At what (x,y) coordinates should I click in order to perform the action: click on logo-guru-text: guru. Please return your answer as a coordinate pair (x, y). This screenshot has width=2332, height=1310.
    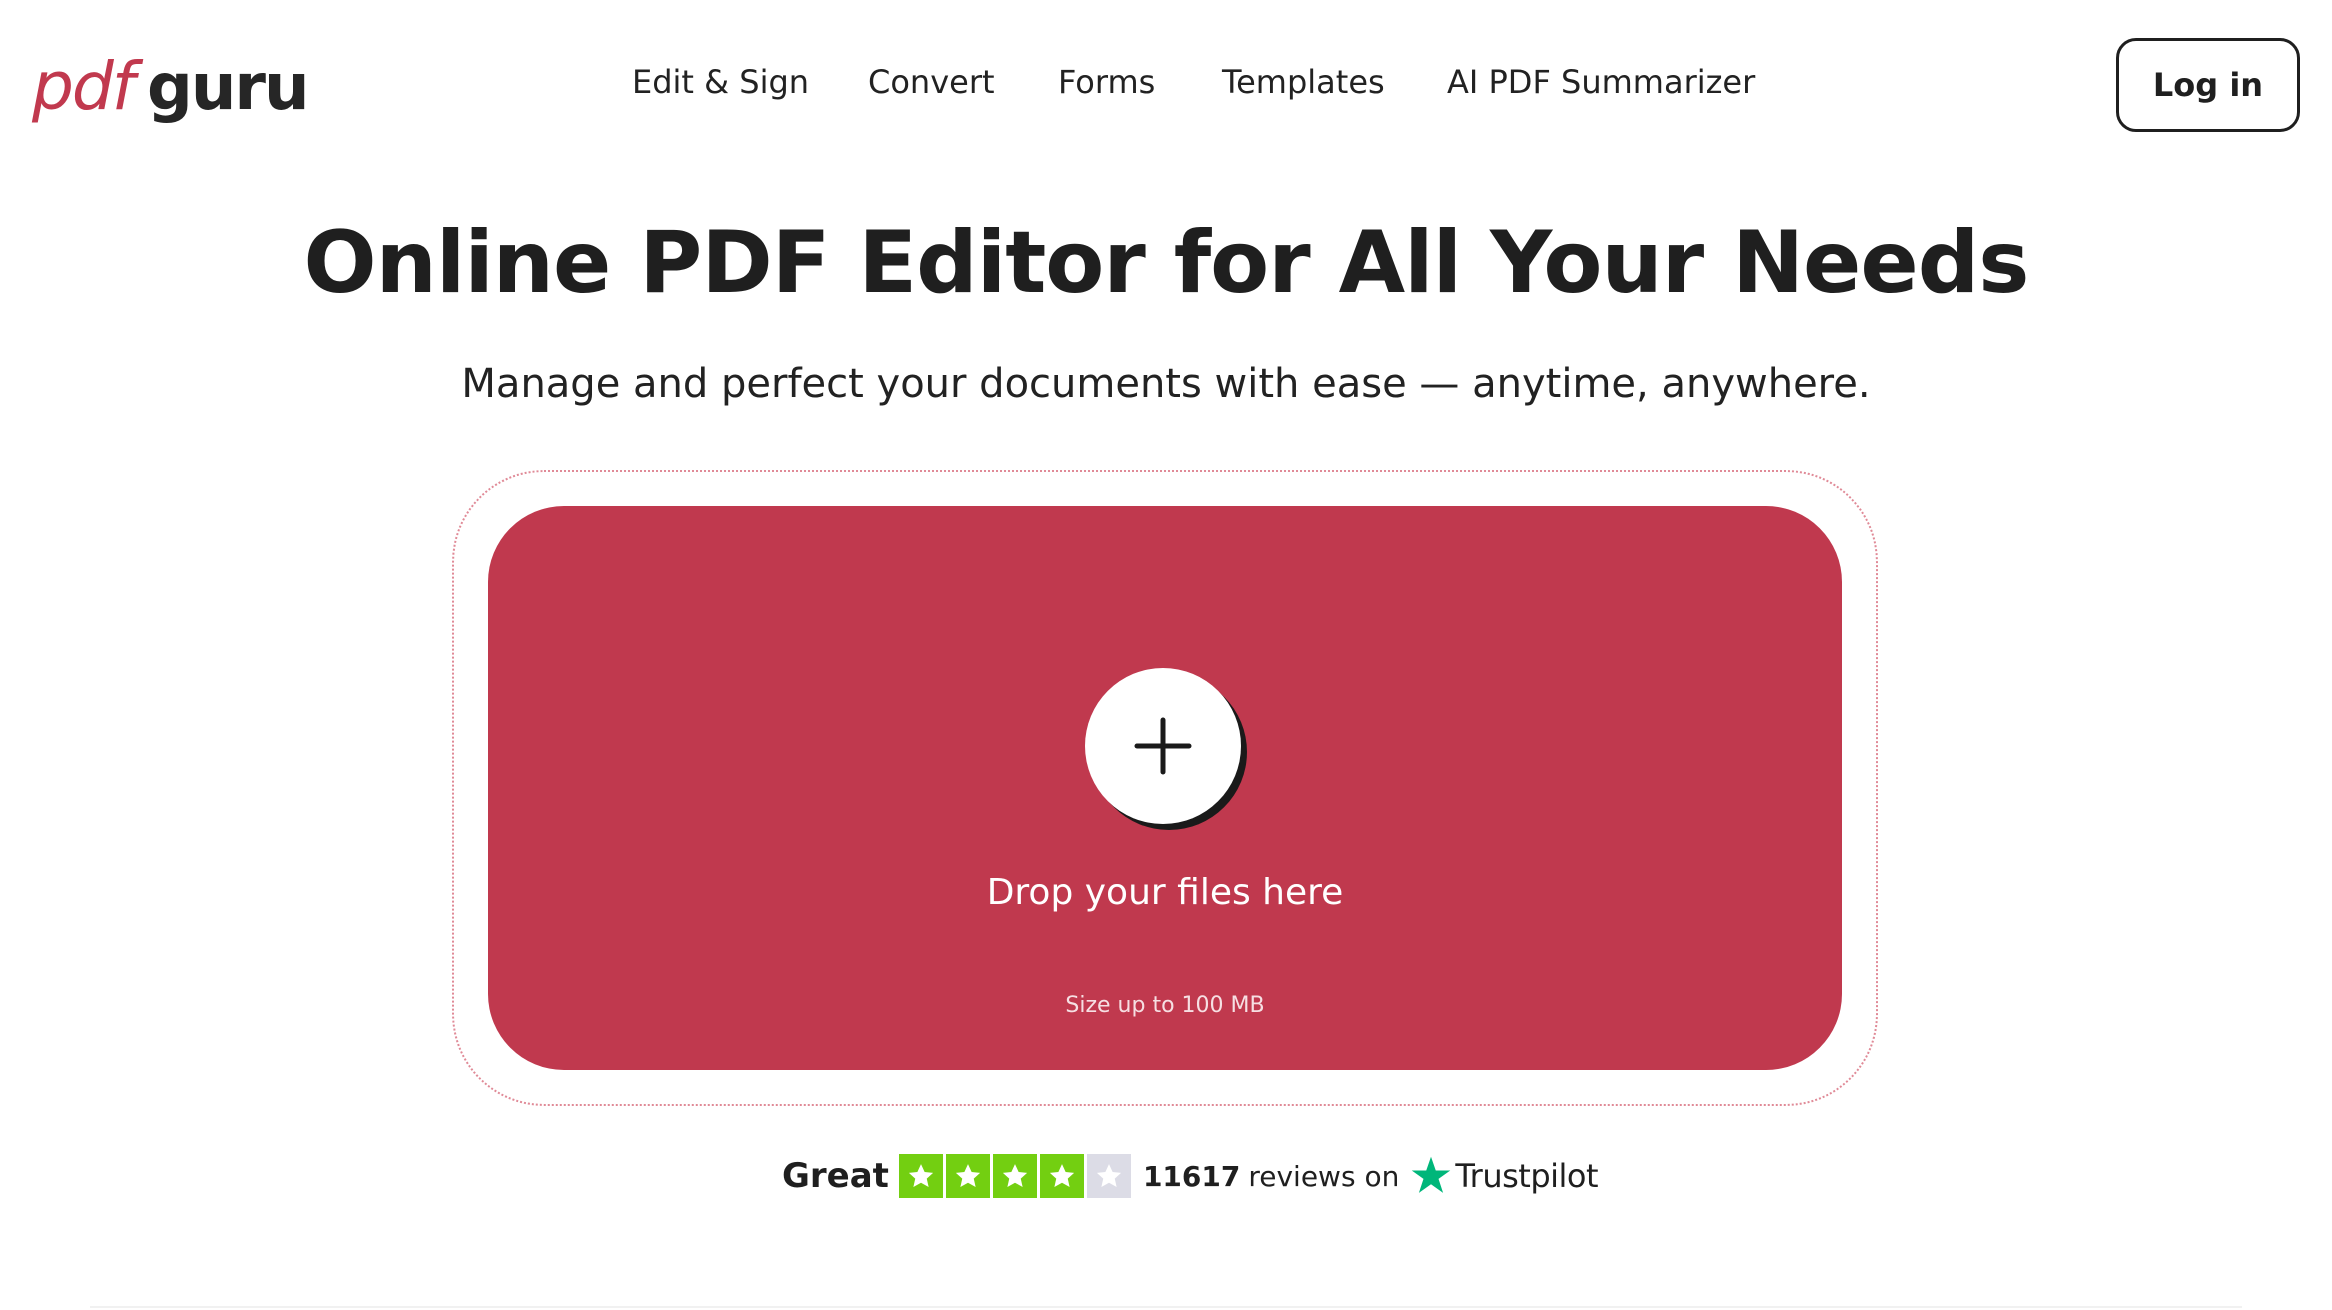
    Looking at the image, I should click on (228, 88).